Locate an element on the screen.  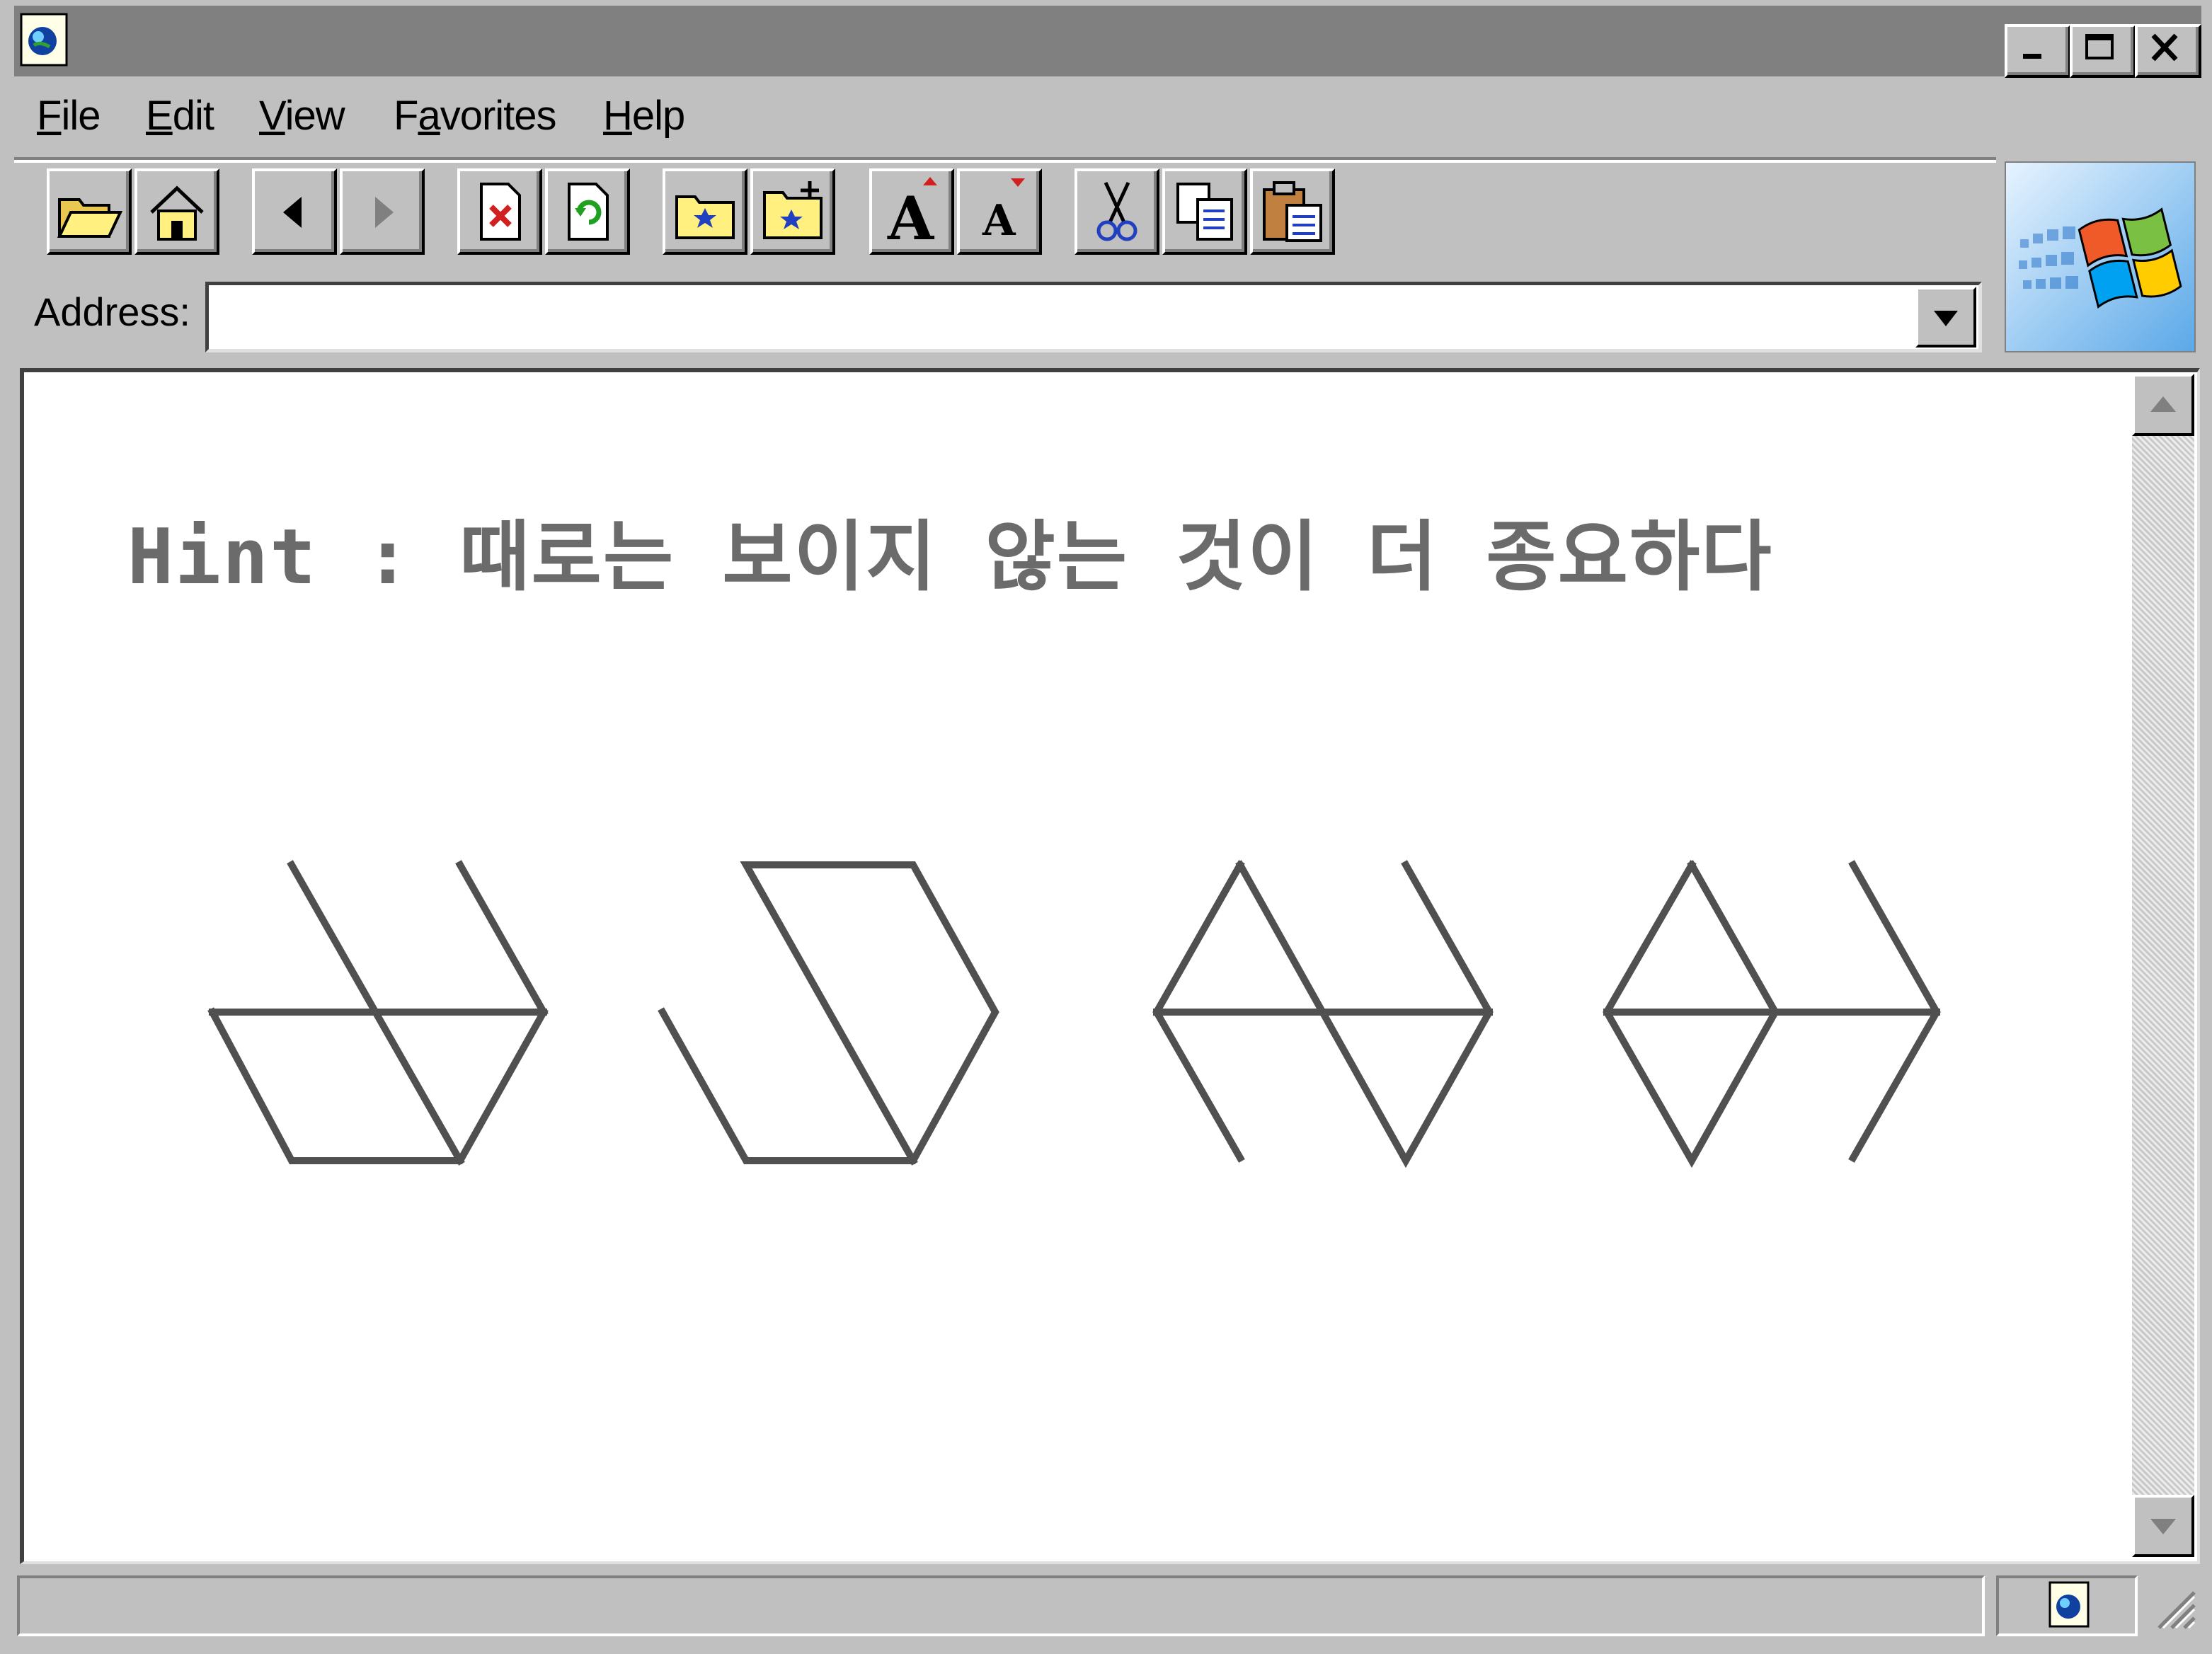
home-button is located at coordinates (176, 211).